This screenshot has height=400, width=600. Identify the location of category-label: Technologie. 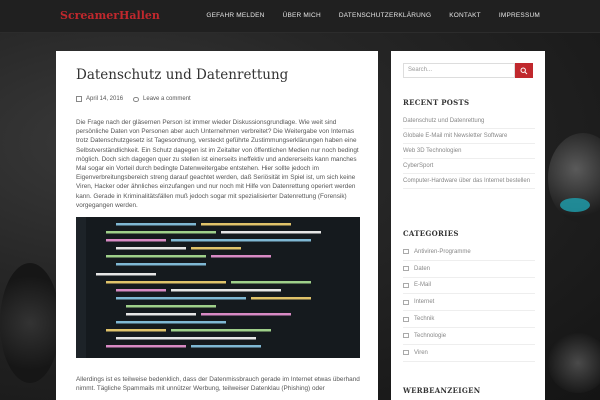
(430, 336).